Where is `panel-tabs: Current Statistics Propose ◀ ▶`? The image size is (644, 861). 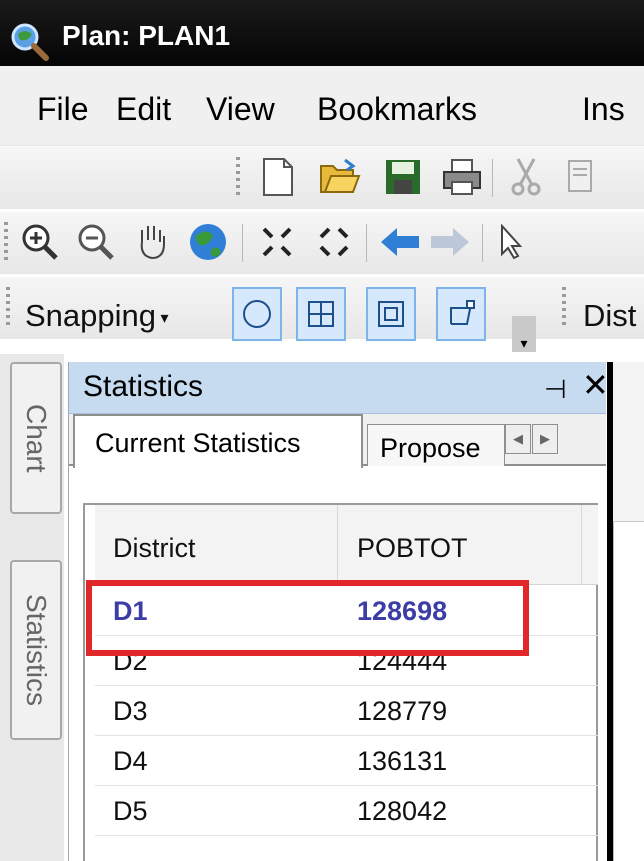
panel-tabs: Current Statistics Propose ◀ ▶ is located at coordinates (337, 441).